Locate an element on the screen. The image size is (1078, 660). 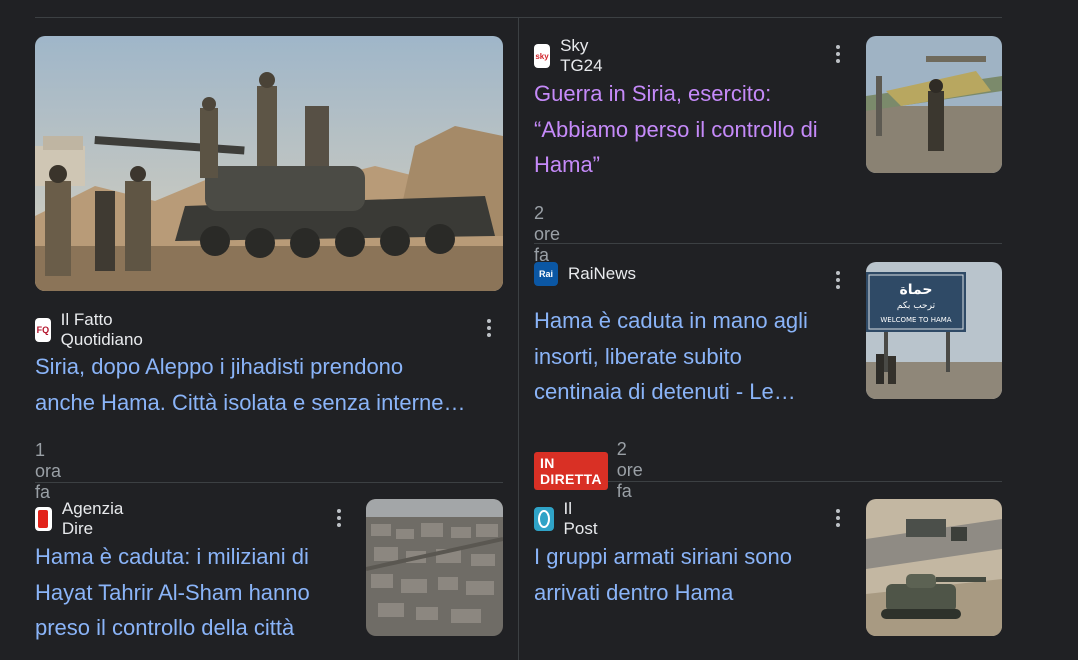
headline-line-2: Hayat Tahrir Al-Sham hanno is located at coordinates (172, 592).